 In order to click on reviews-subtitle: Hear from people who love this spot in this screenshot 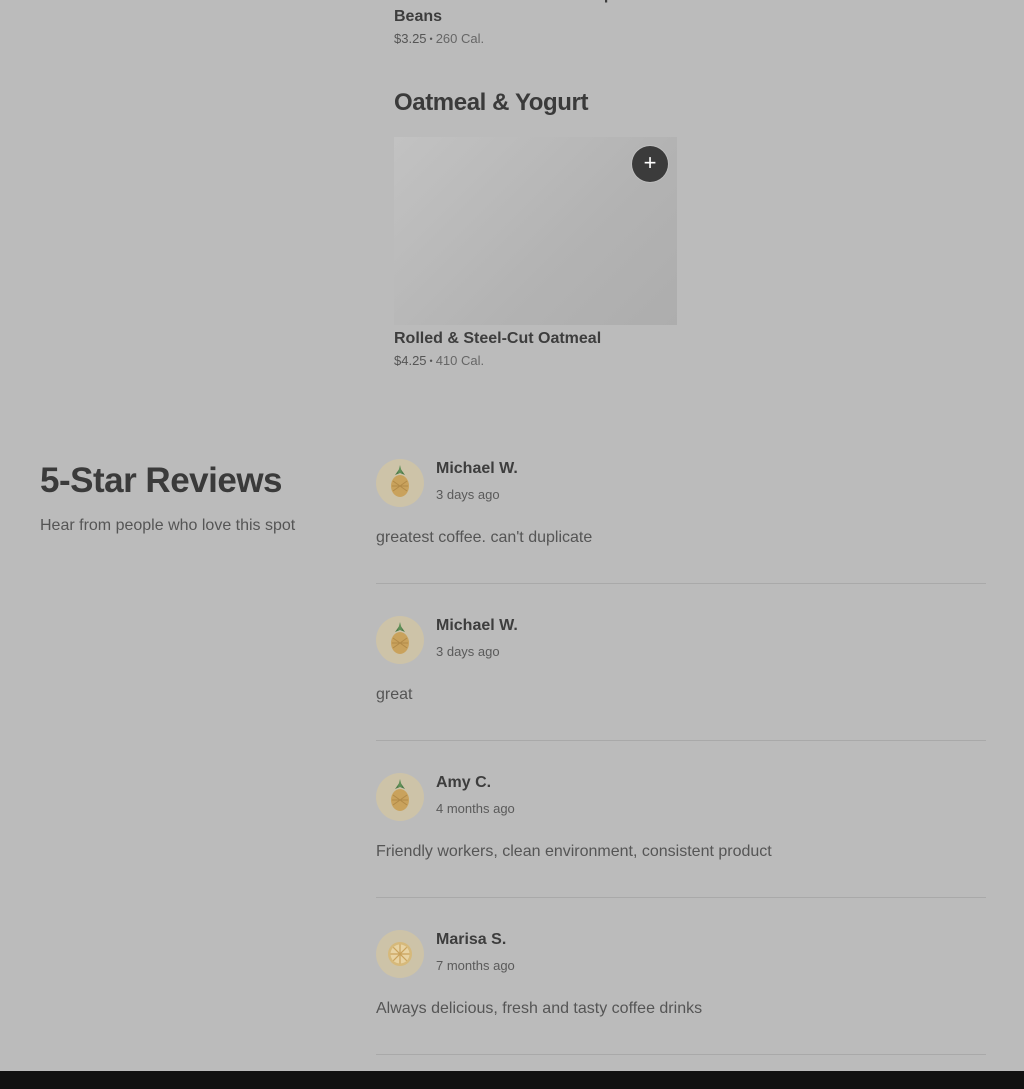, I will do `click(168, 525)`.